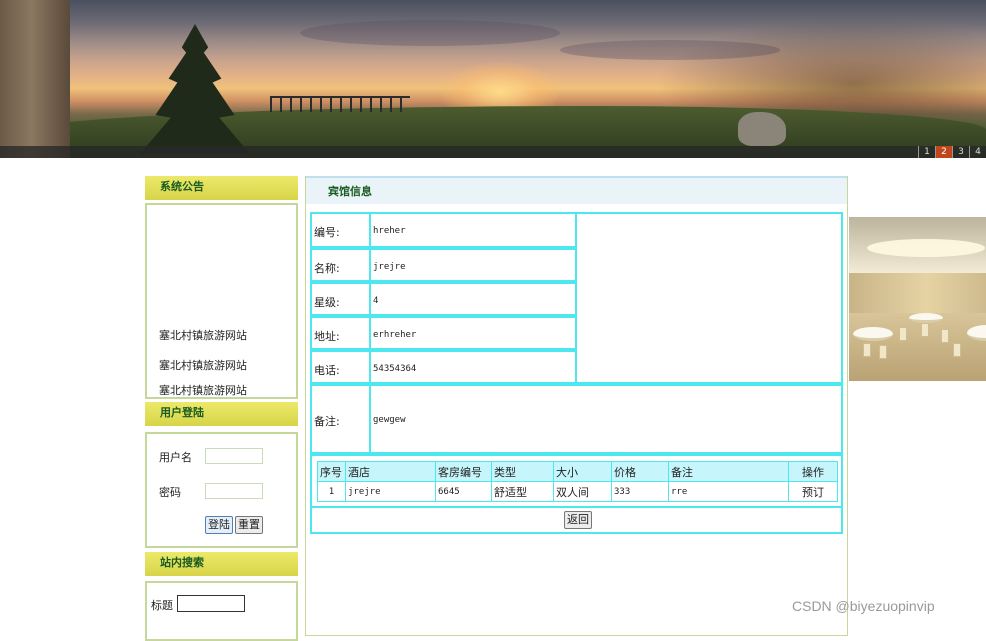 The height and width of the screenshot is (641, 986). What do you see at coordinates (327, 302) in the screenshot?
I see `star-label: 星级:` at bounding box center [327, 302].